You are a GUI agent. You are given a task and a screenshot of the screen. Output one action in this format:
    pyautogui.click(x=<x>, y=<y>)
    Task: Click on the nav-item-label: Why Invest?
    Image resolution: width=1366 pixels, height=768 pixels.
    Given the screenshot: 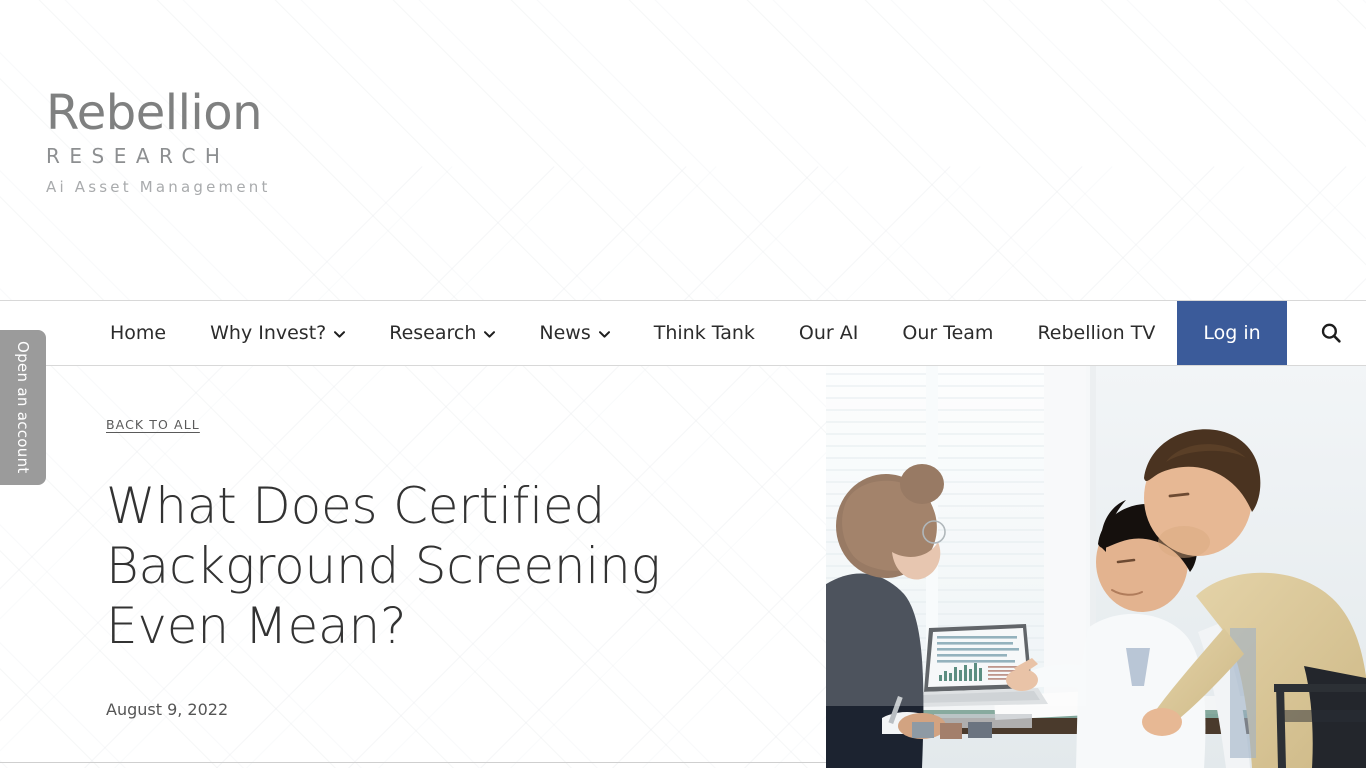 What is the action you would take?
    pyautogui.click(x=268, y=333)
    